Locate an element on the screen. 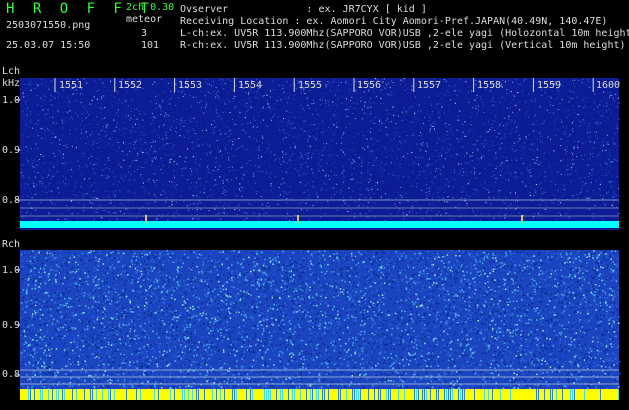 Image resolution: width=629 pixels, height=410 pixels. lch-baseline is located at coordinates (319, 224).